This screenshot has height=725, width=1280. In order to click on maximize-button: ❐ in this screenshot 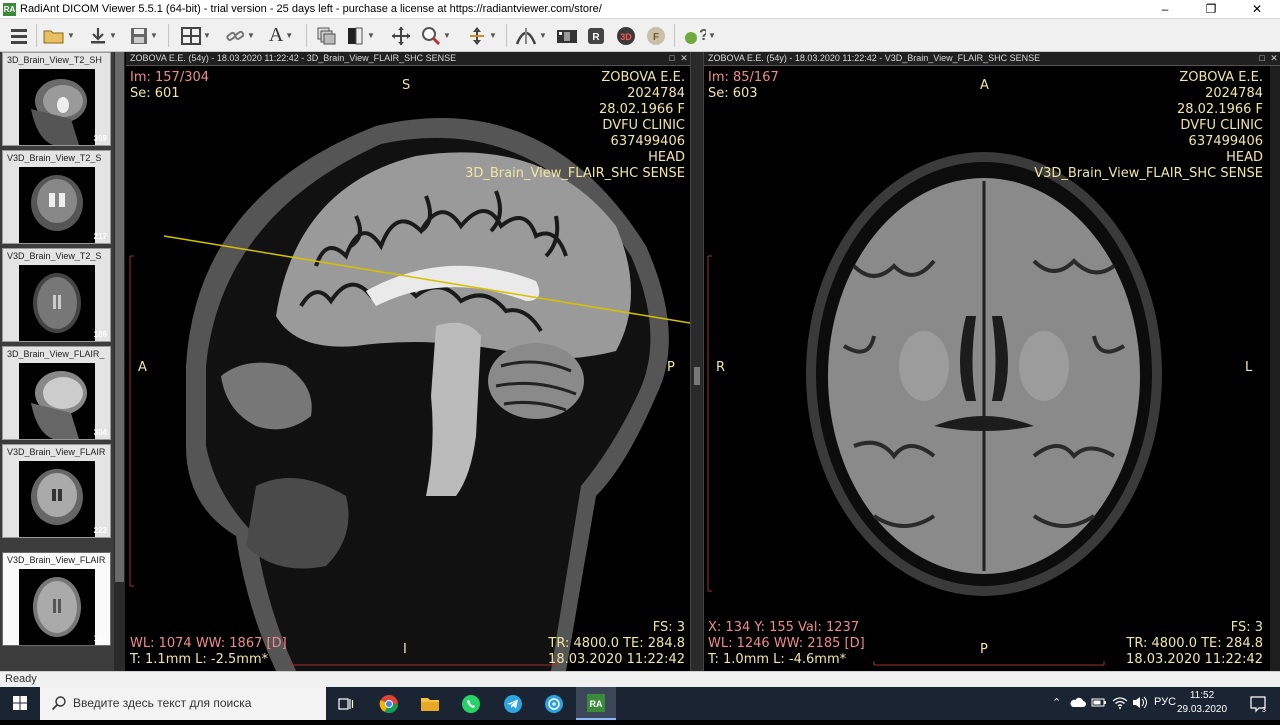, I will do `click(1211, 9)`.